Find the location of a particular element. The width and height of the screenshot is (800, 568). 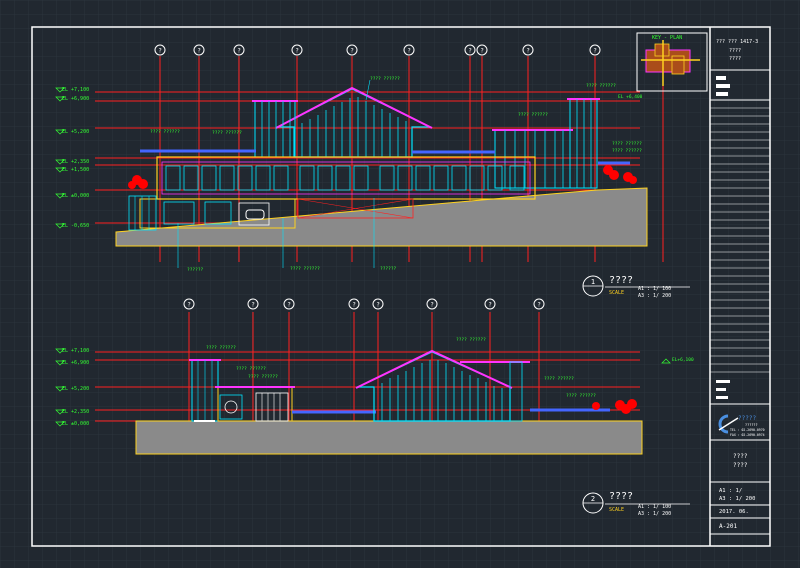

drawing-title-2: ???? is located at coordinates (740, 465).